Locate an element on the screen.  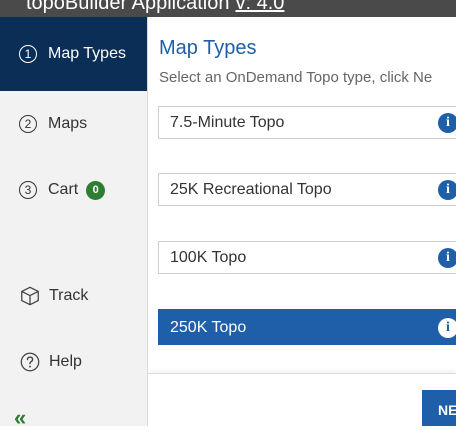
cart-count-badge: 0 is located at coordinates (96, 190).